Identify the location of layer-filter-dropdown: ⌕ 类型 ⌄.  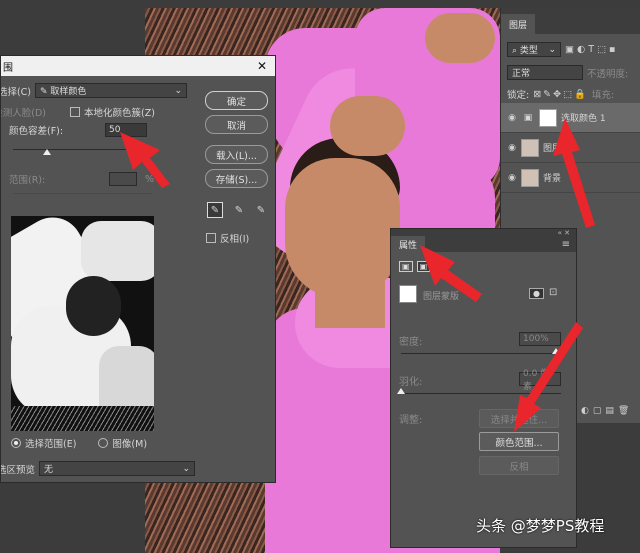
(534, 49).